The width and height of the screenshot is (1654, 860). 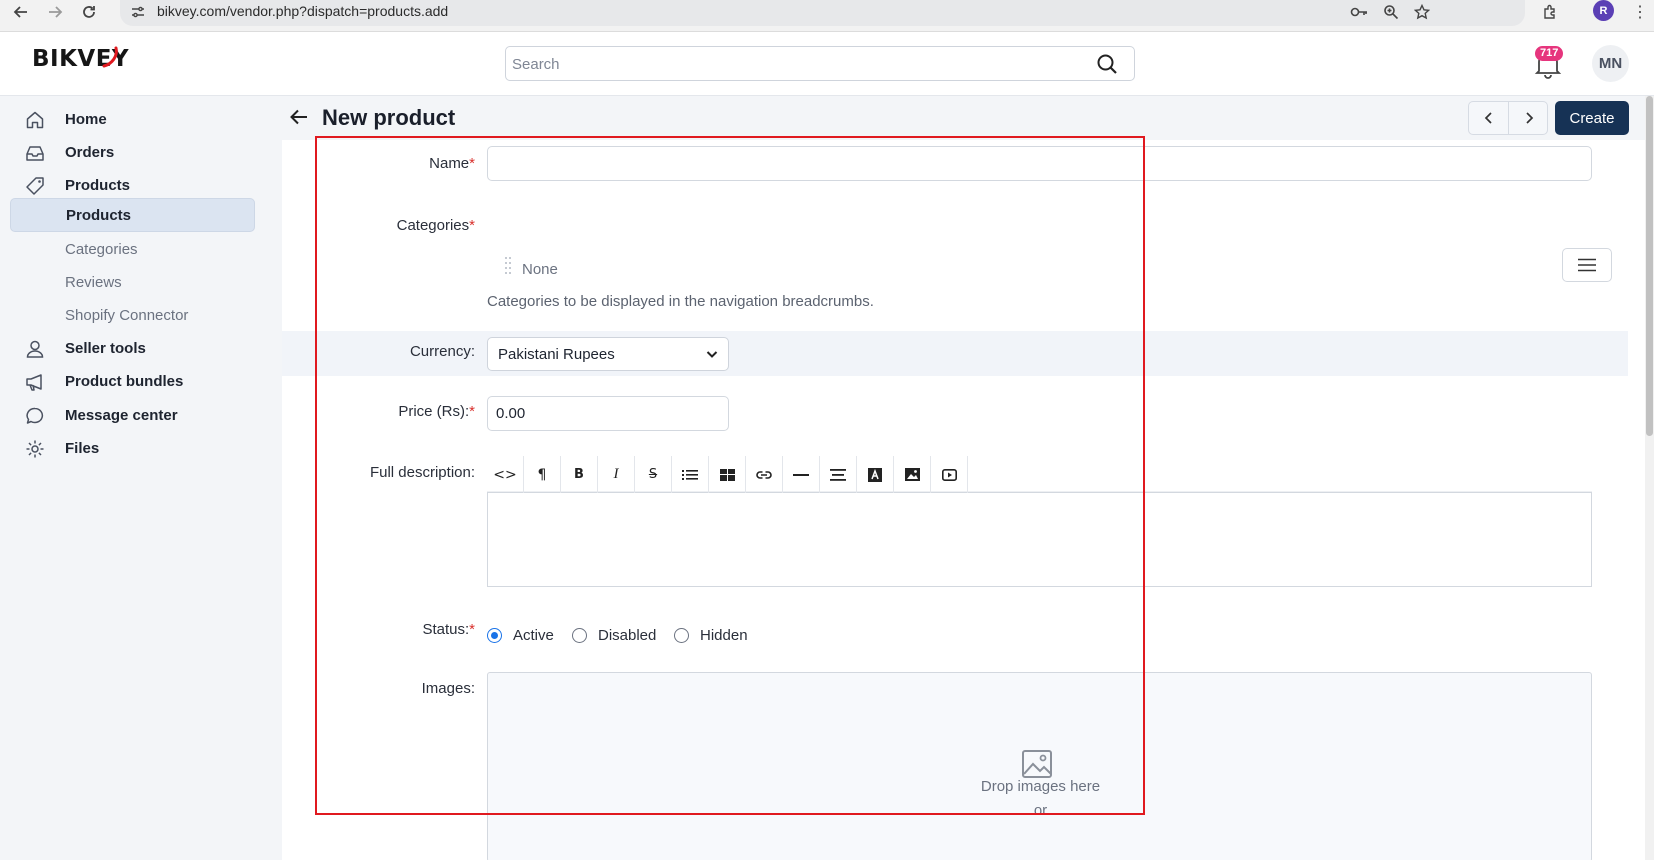 I want to click on search-button, so click(x=1107, y=64).